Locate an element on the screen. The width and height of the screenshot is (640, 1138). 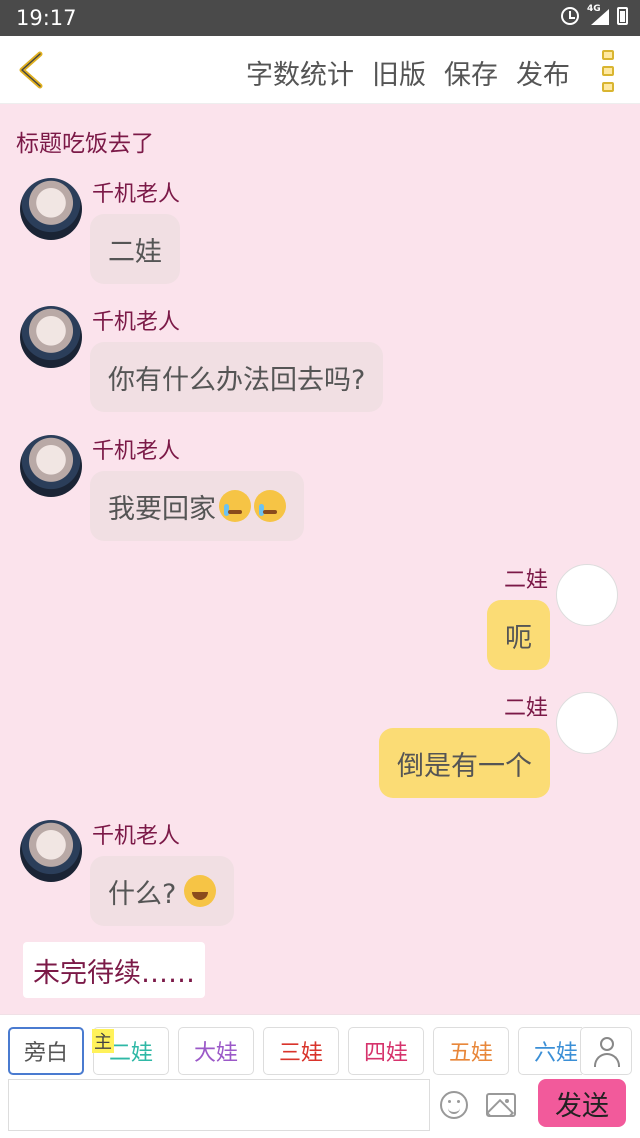
status-icons: 4G is located at coordinates (594, 14).